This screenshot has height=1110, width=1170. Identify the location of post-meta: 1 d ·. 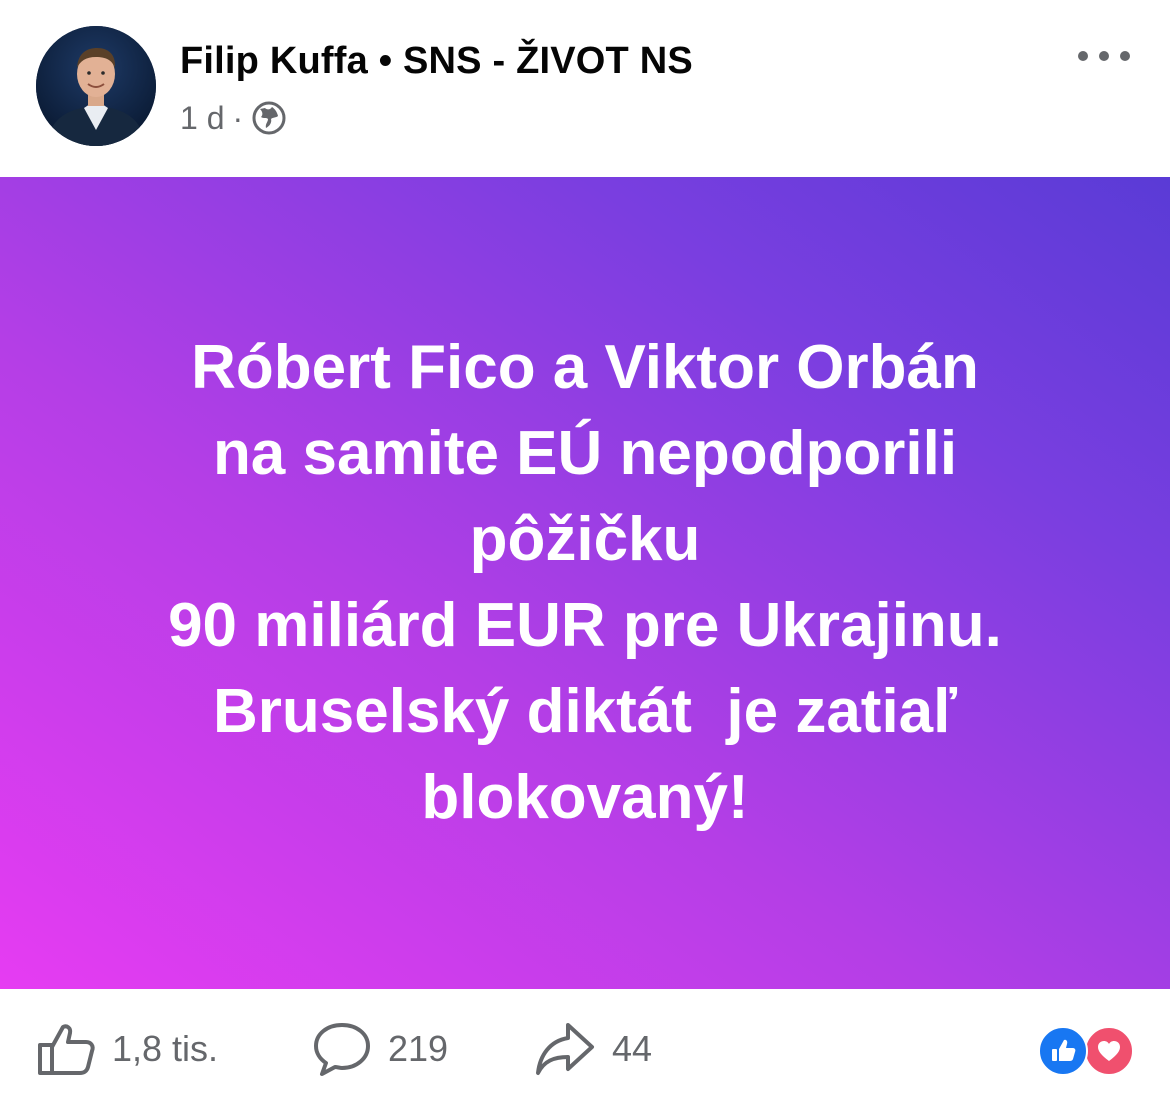
(233, 118).